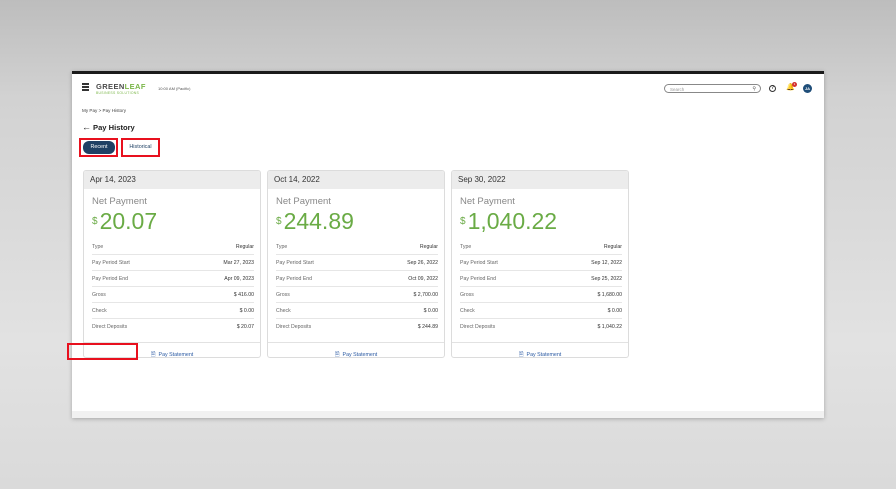 The image size is (896, 489). What do you see at coordinates (102, 351) in the screenshot?
I see `highlight-box-pay-statement` at bounding box center [102, 351].